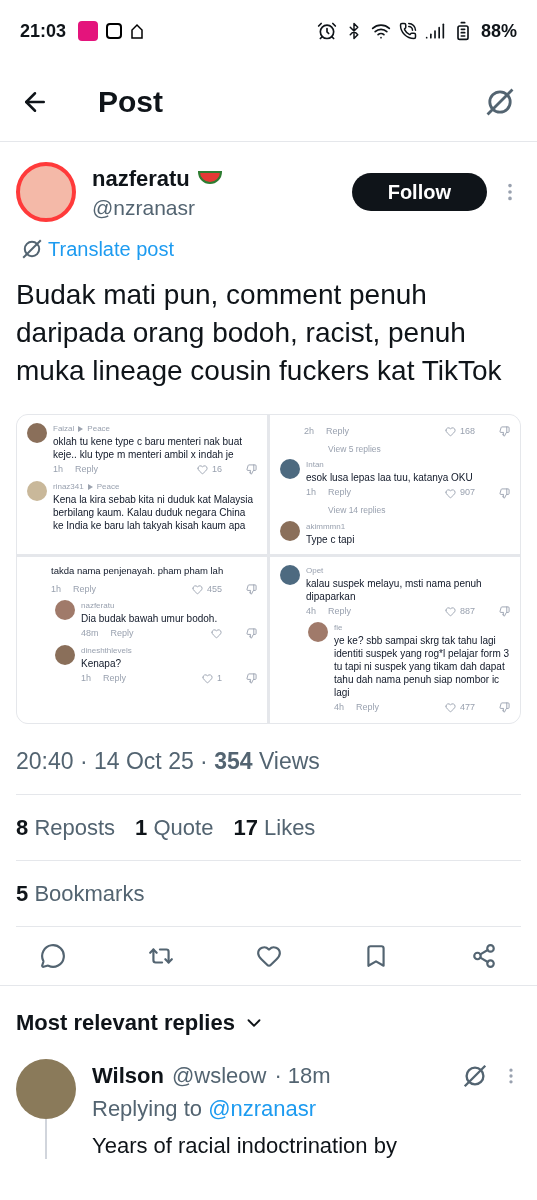  I want to click on like-icon, so click(268, 956).